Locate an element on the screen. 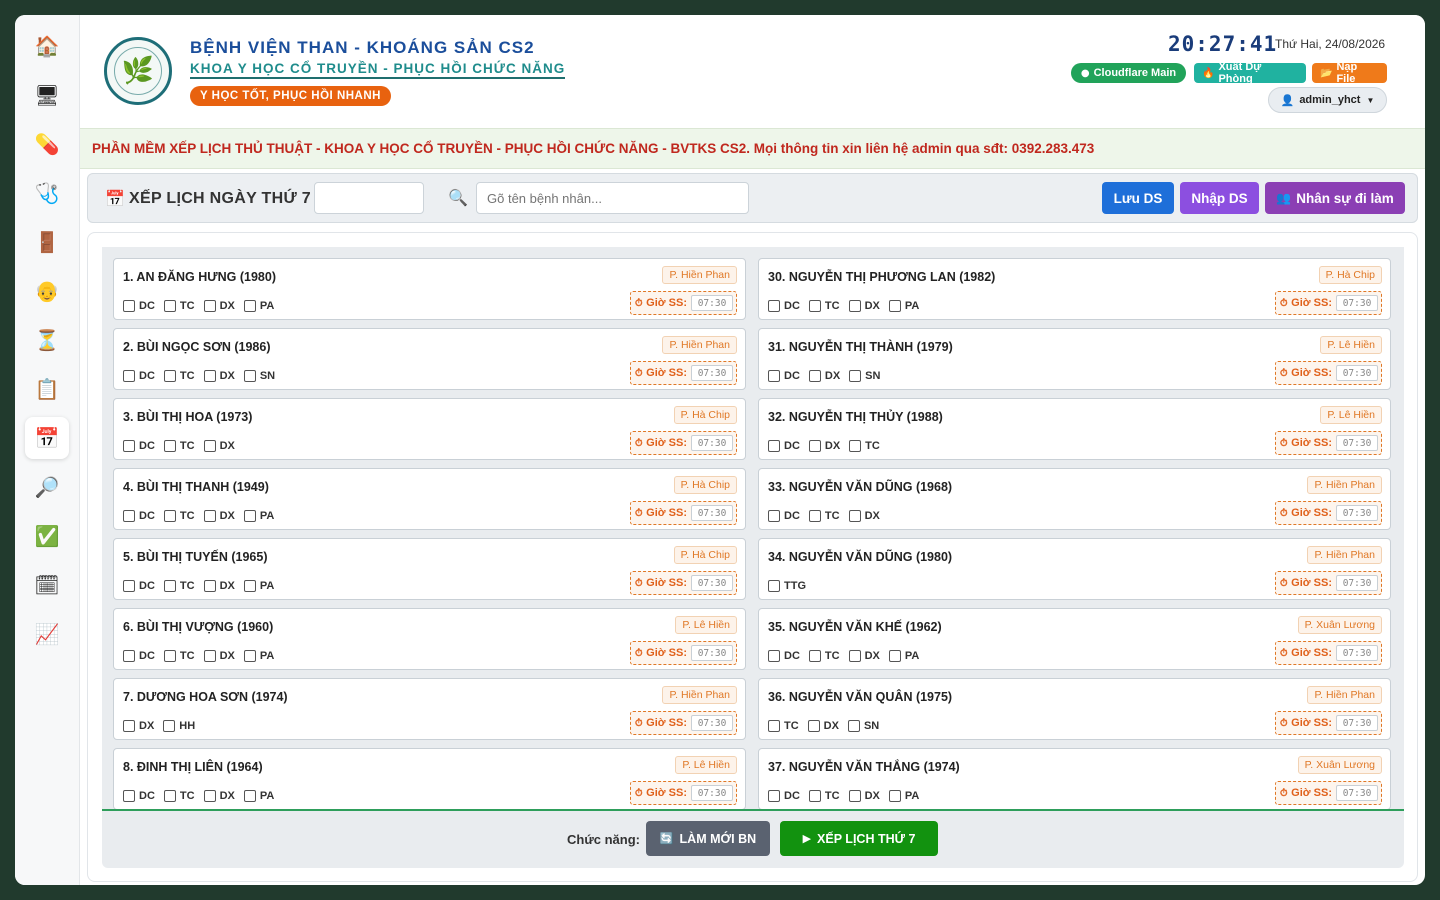 The image size is (1440, 900). sidebar-hourglass-button: ⏳ is located at coordinates (47, 340).